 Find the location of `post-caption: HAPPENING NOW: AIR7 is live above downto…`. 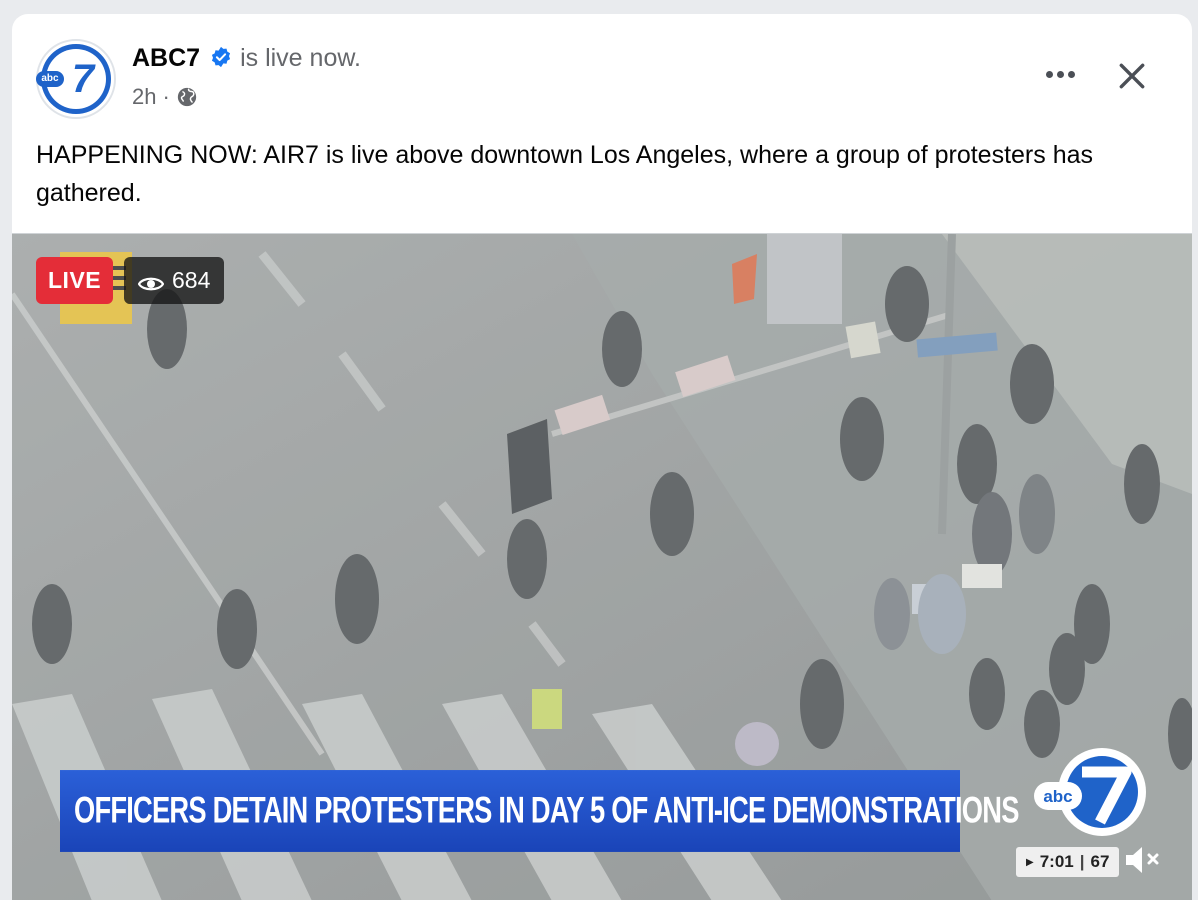

post-caption: HAPPENING NOW: AIR7 is live above downto… is located at coordinates (565, 174).